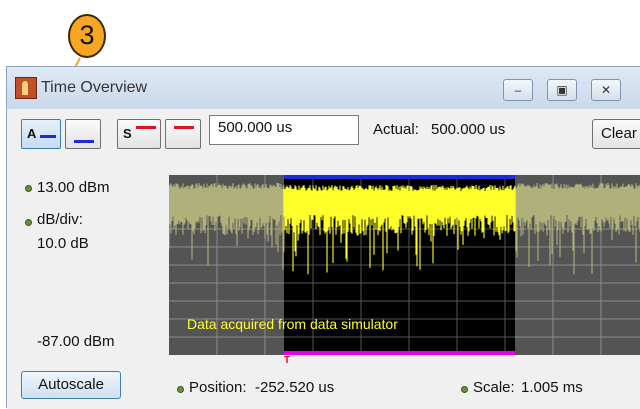 The image size is (640, 409). I want to click on analysis-bottom-bar, so click(399, 353).